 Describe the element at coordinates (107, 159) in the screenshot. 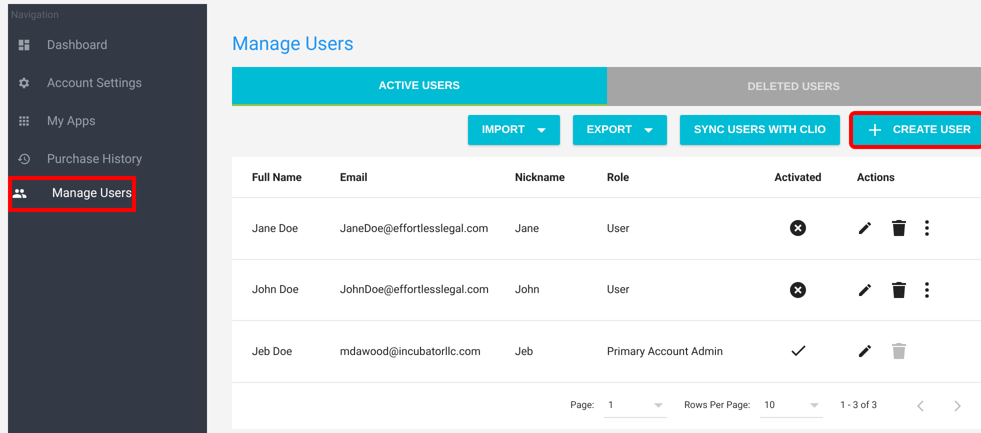

I see `nav-item: Purchase History` at that location.